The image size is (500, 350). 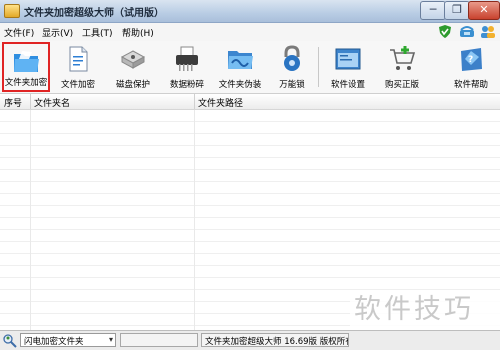 What do you see at coordinates (425, 310) in the screenshot?
I see `watermark-text: 软件技巧` at bounding box center [425, 310].